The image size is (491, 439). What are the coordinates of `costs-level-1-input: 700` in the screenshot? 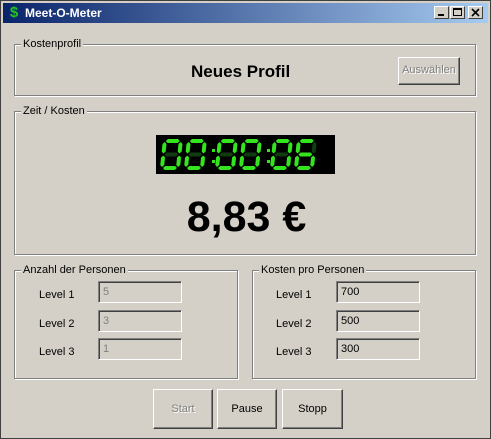 It's located at (378, 292).